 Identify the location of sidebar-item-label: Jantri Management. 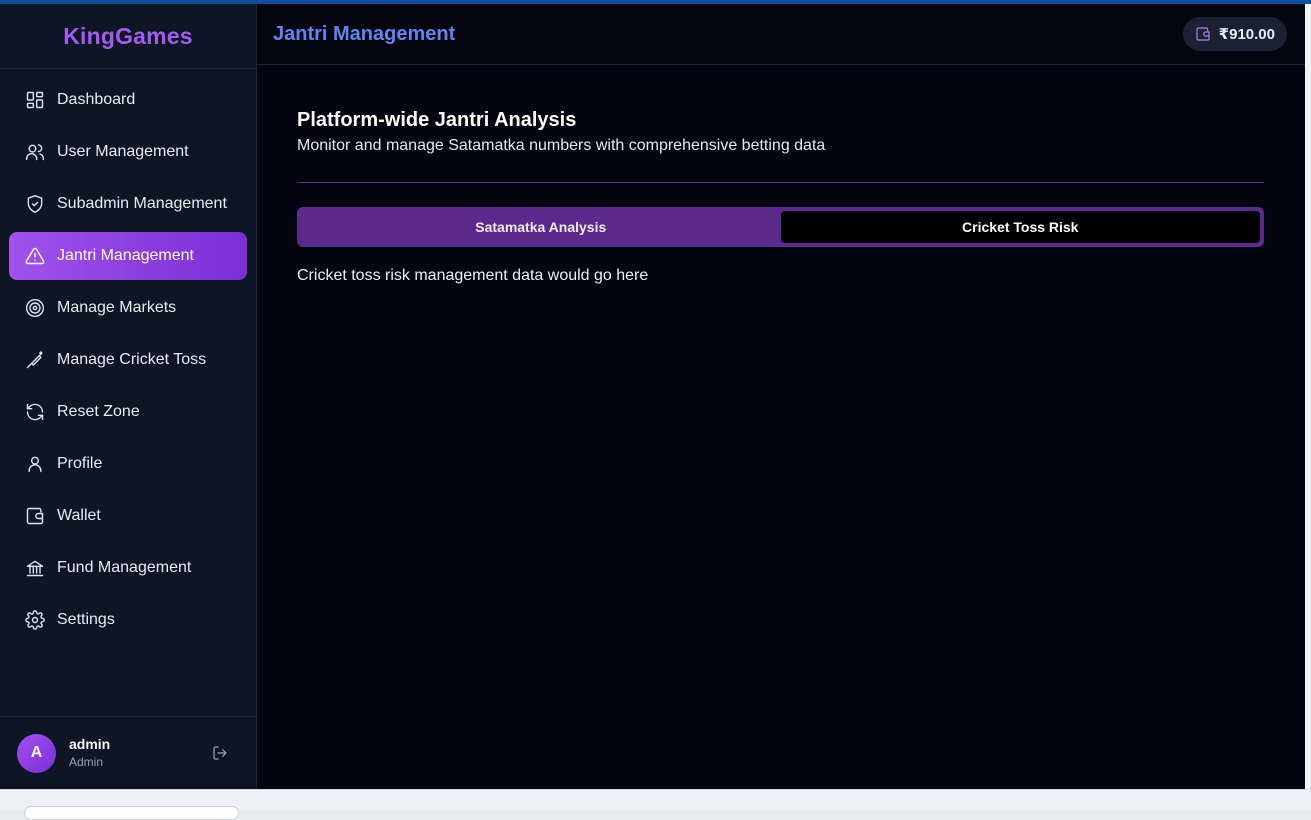
(125, 255).